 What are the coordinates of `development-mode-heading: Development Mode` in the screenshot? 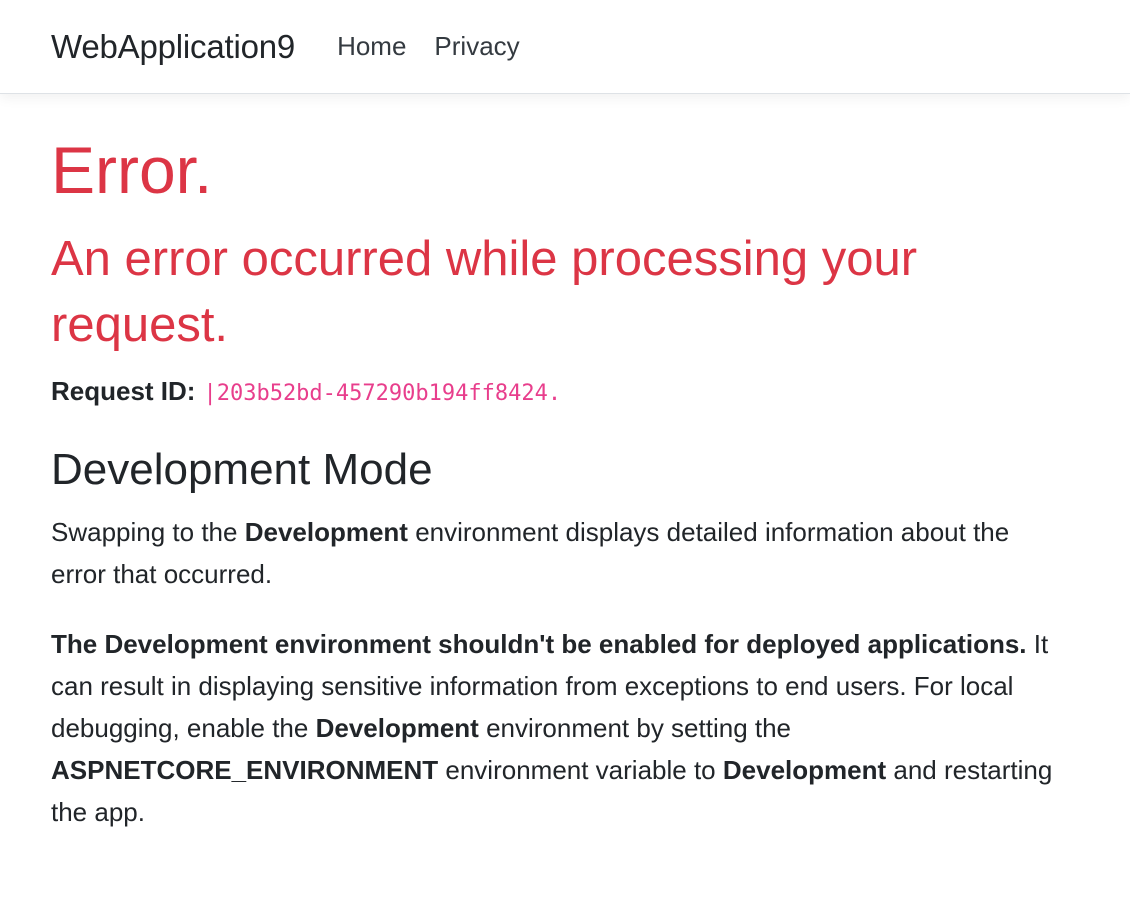 It's located at (242, 469).